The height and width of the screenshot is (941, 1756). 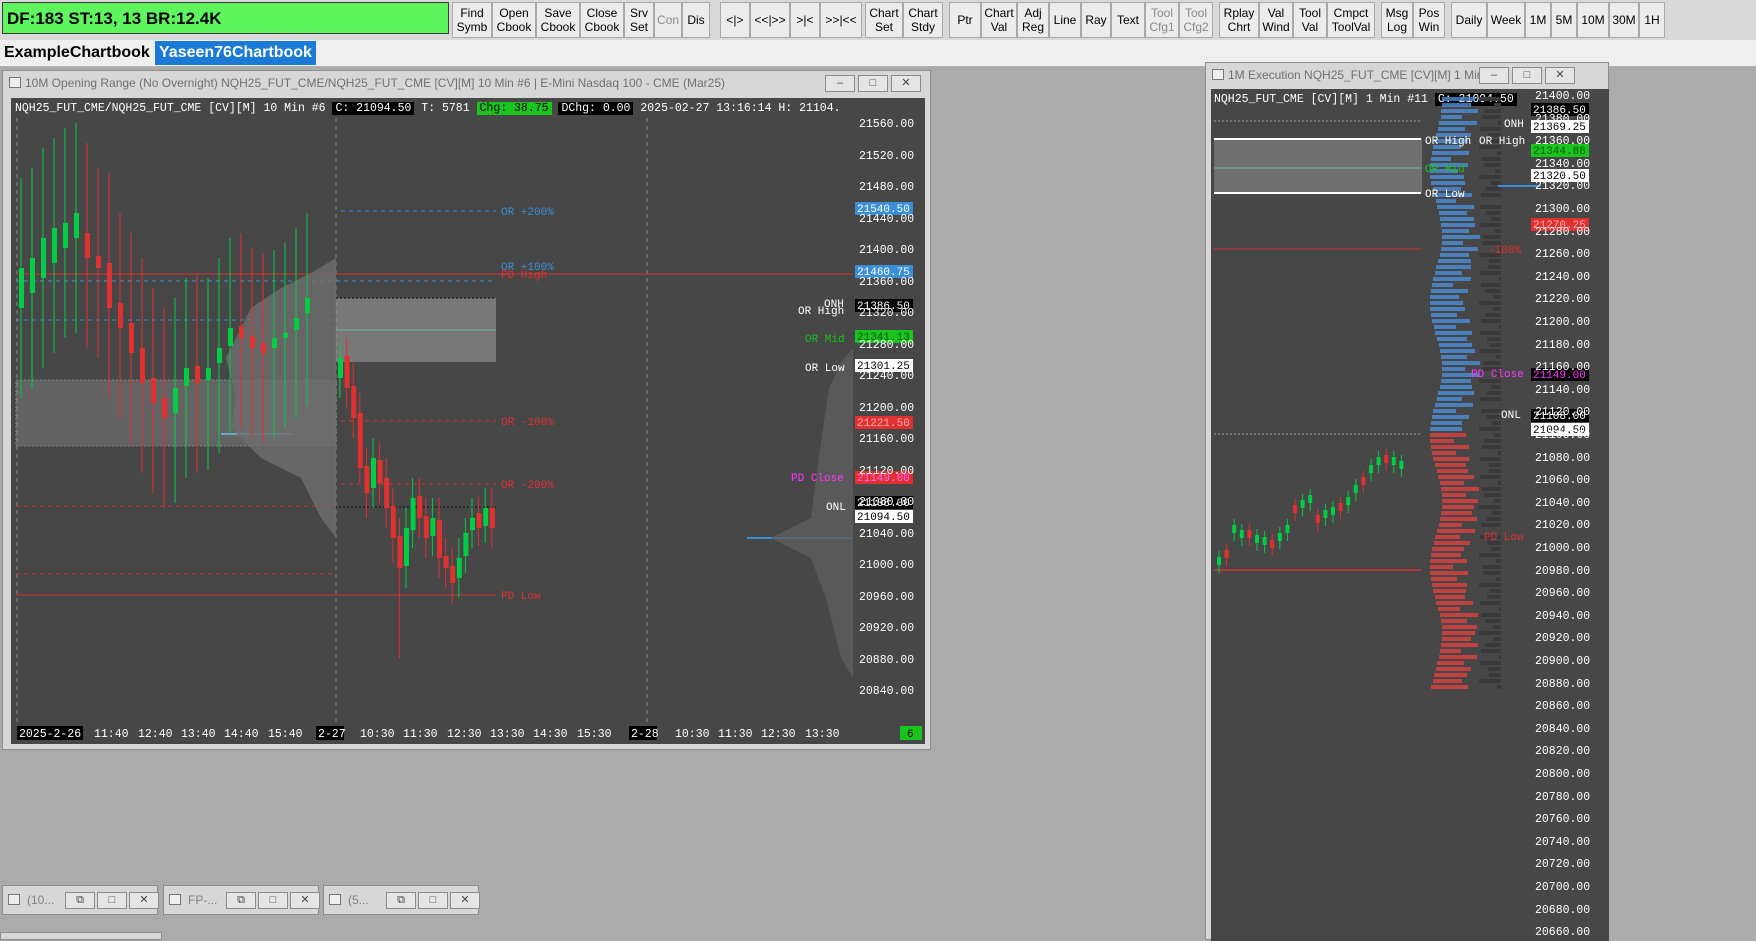 I want to click on toolbar-button-17: Ray, so click(x=1096, y=20).